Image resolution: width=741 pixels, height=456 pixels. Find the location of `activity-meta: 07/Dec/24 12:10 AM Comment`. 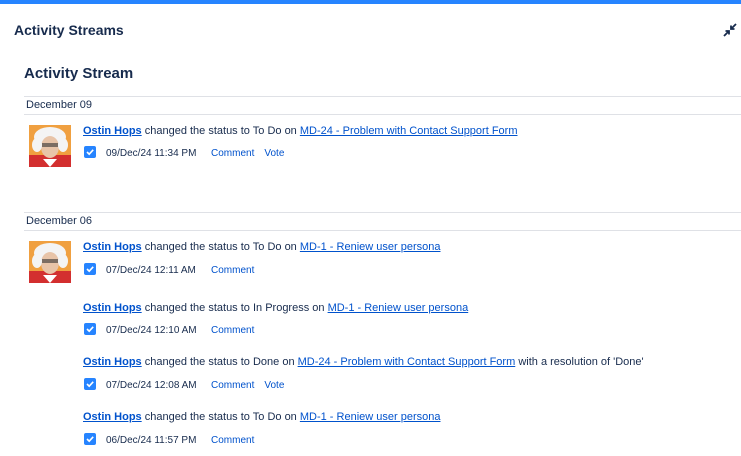

activity-meta: 07/Dec/24 12:10 AM Comment is located at coordinates (174, 330).